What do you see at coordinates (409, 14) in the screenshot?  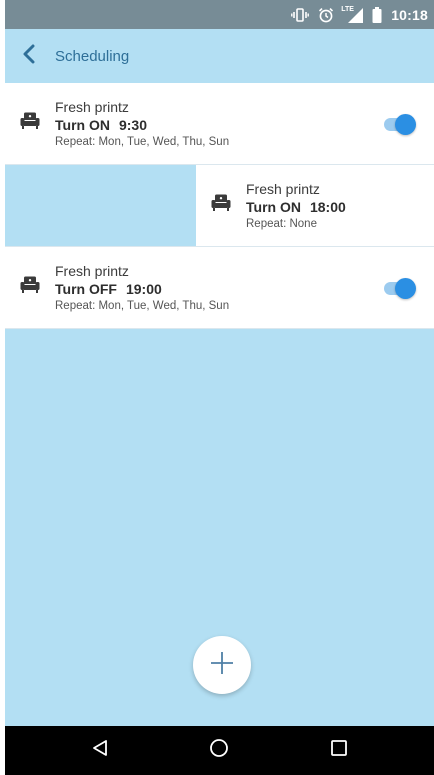 I see `status-time: 10:18` at bounding box center [409, 14].